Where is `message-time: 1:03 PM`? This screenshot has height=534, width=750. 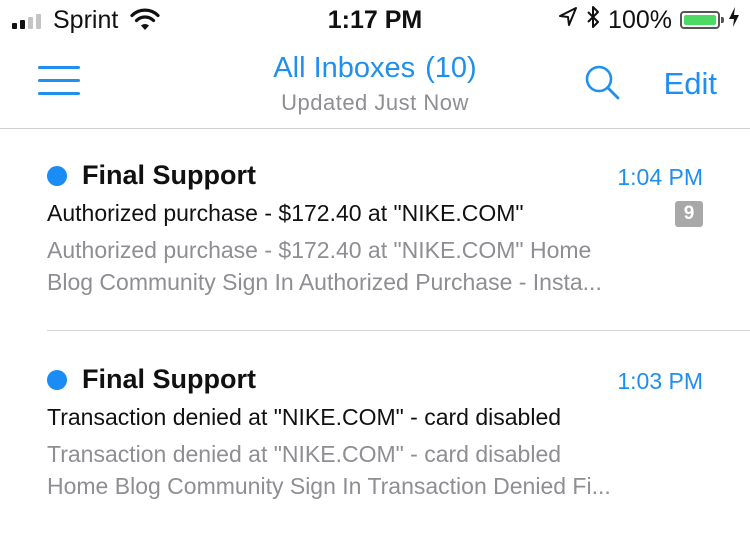 message-time: 1:03 PM is located at coordinates (660, 381).